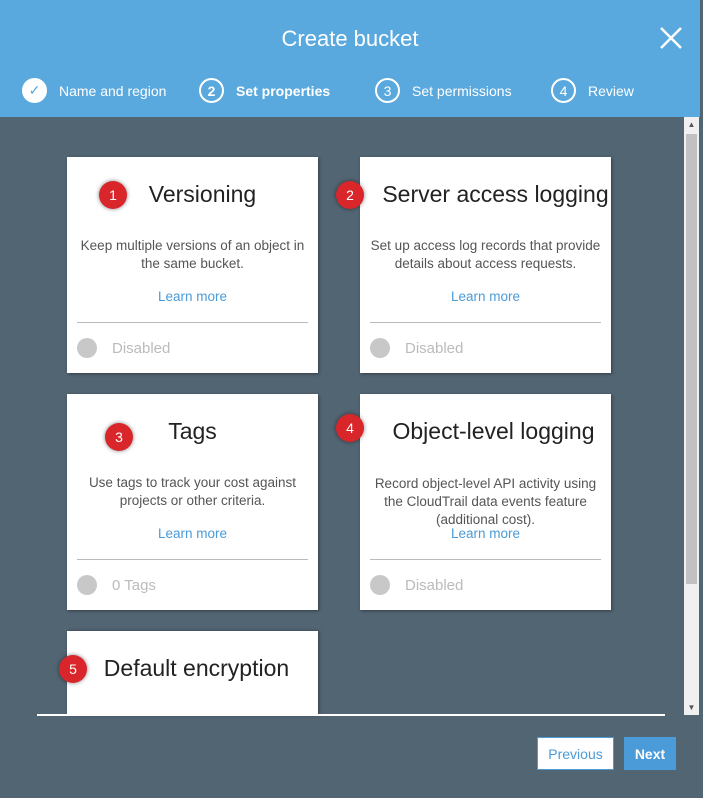 This screenshot has height=798, width=703. Describe the element at coordinates (495, 194) in the screenshot. I see `card-title: Server access logging` at that location.